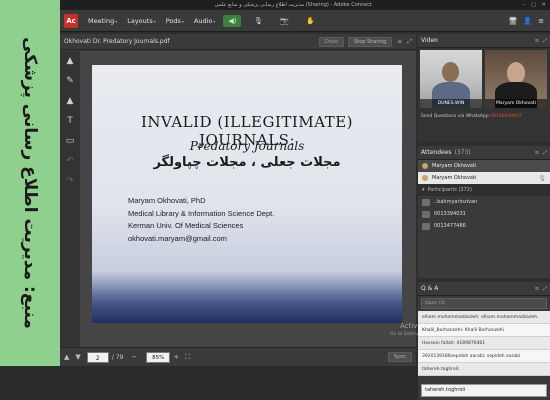 Image resolution: width=550 pixels, height=400 pixels. What do you see at coordinates (533, 5) in the screenshot?
I see `maximize-icon: □` at bounding box center [533, 5].